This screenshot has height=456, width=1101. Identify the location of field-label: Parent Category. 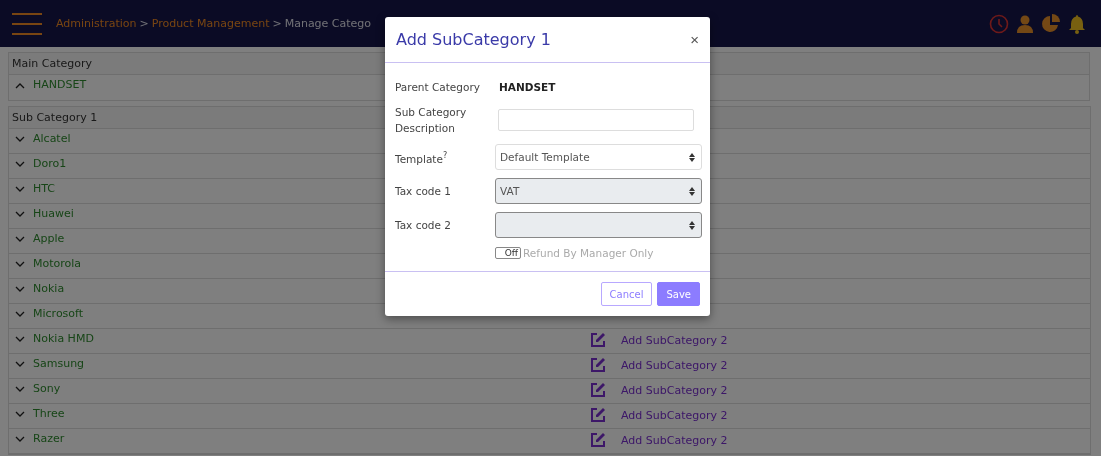
(438, 87).